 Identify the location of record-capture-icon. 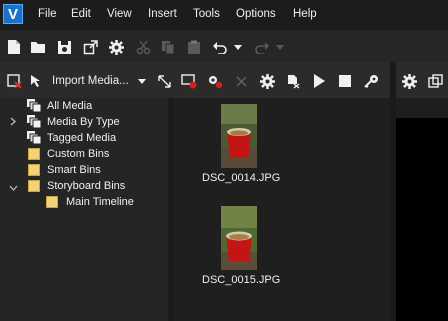
(189, 81).